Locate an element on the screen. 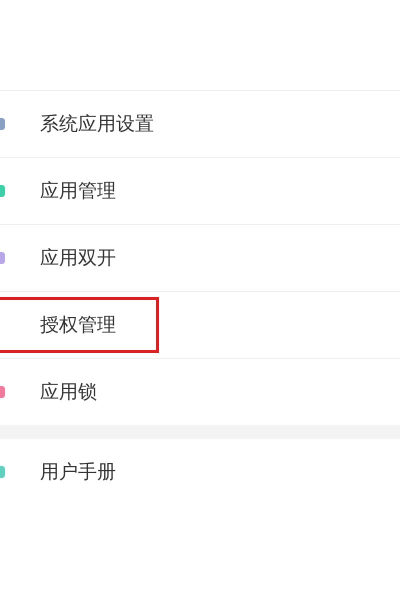 The width and height of the screenshot is (400, 600). item-label: 授权管理 is located at coordinates (78, 325).